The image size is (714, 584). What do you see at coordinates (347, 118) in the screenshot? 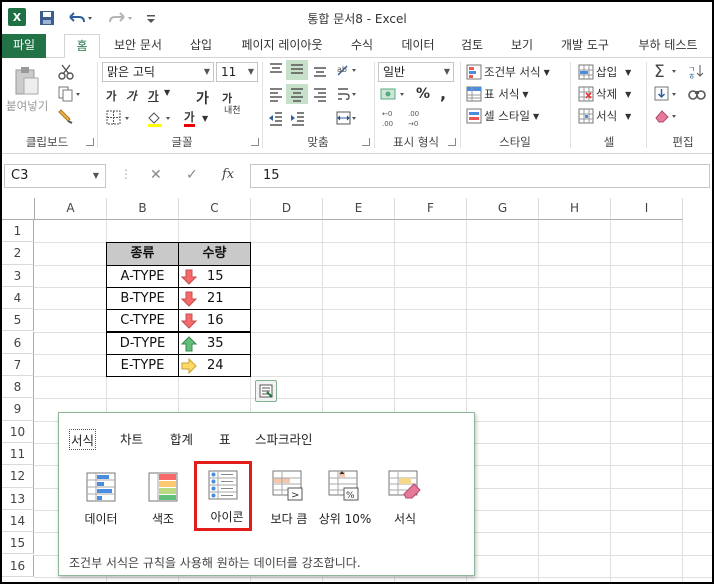
I see `merge-center-icon` at bounding box center [347, 118].